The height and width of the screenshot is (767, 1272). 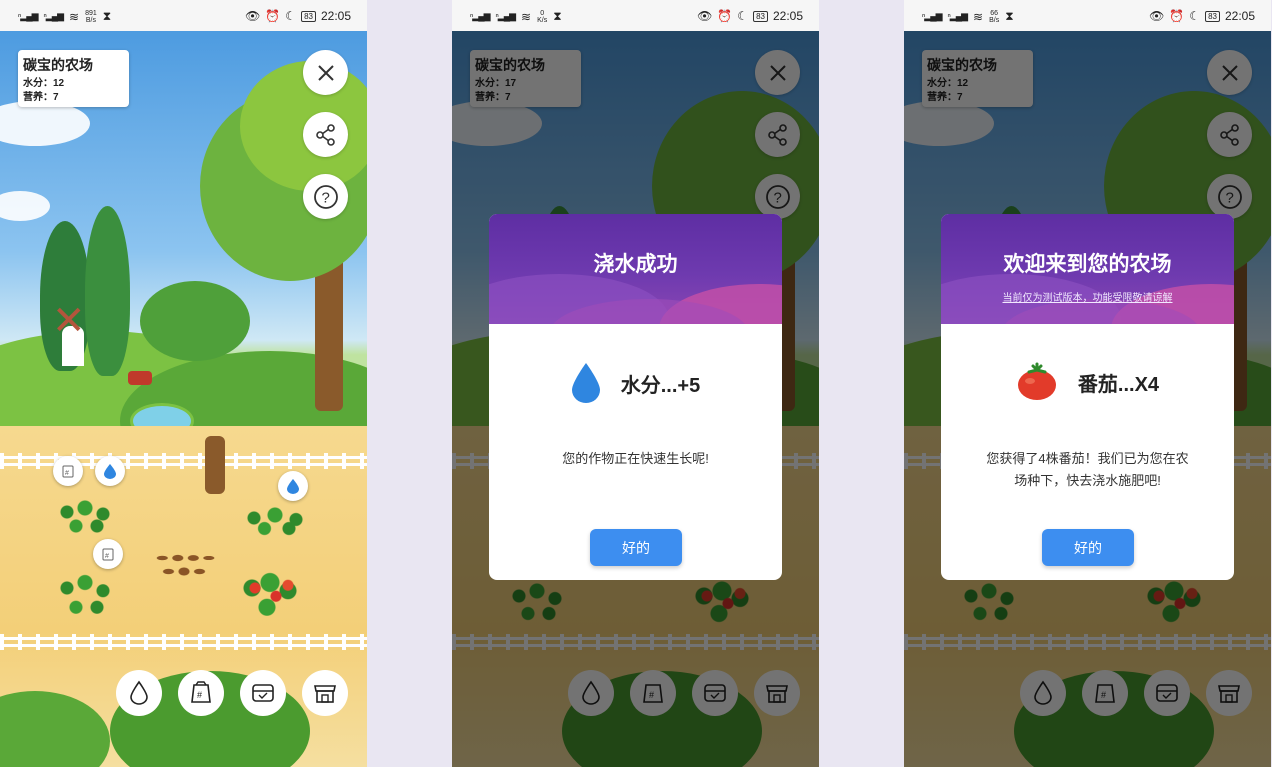 What do you see at coordinates (195, 321) in the screenshot?
I see `bush` at bounding box center [195, 321].